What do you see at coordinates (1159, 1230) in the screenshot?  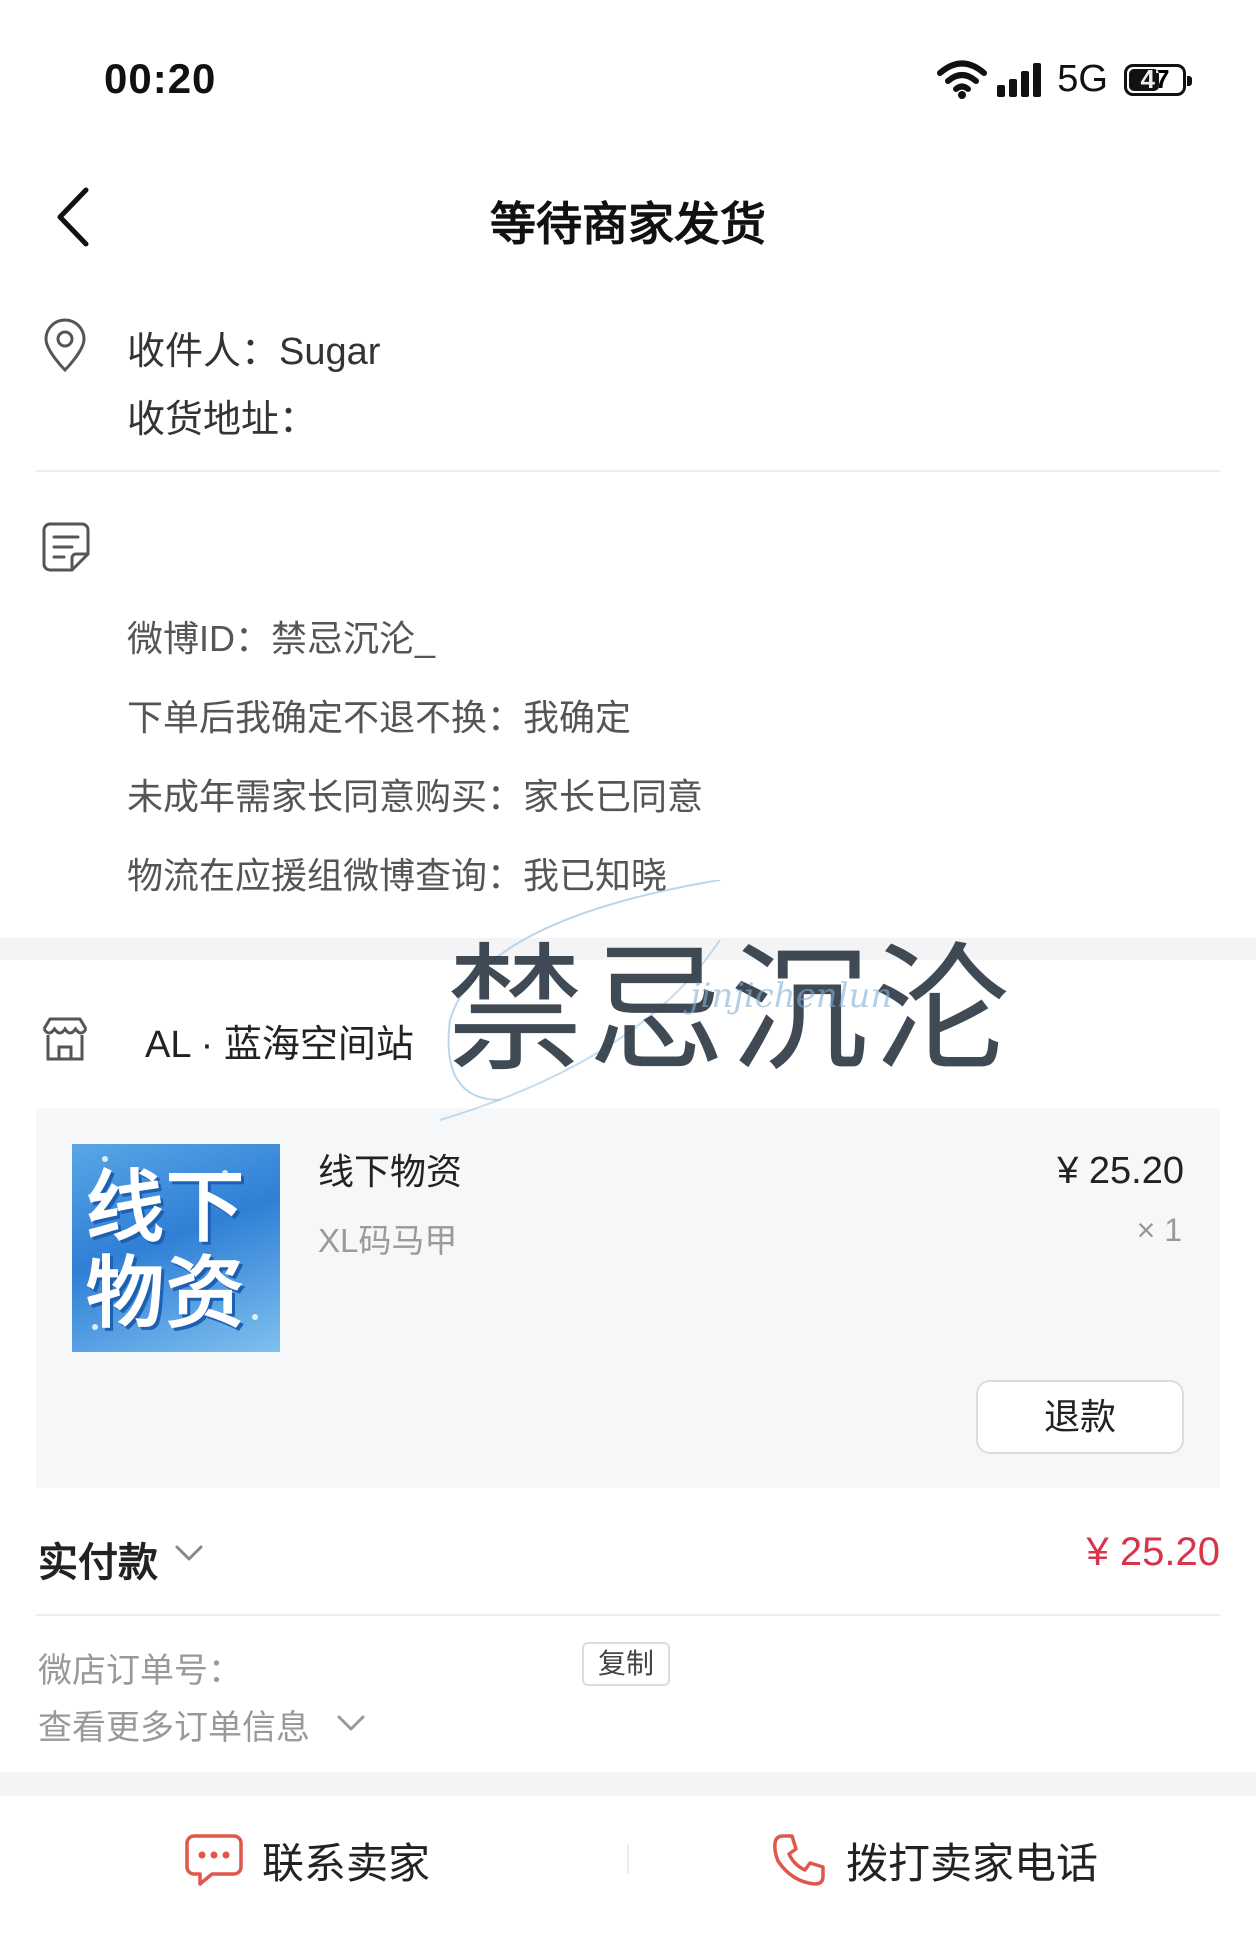 I see `product-quantity: × 1` at bounding box center [1159, 1230].